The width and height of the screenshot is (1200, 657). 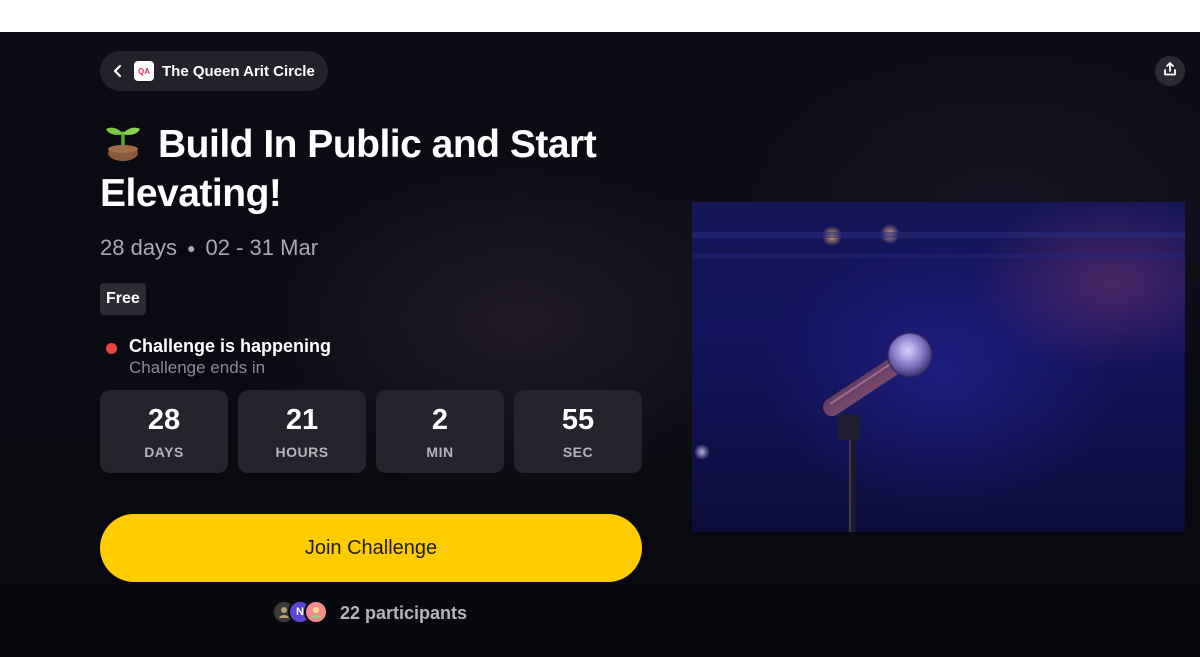 I want to click on community-name: The Queen Arit Circle, so click(x=238, y=71).